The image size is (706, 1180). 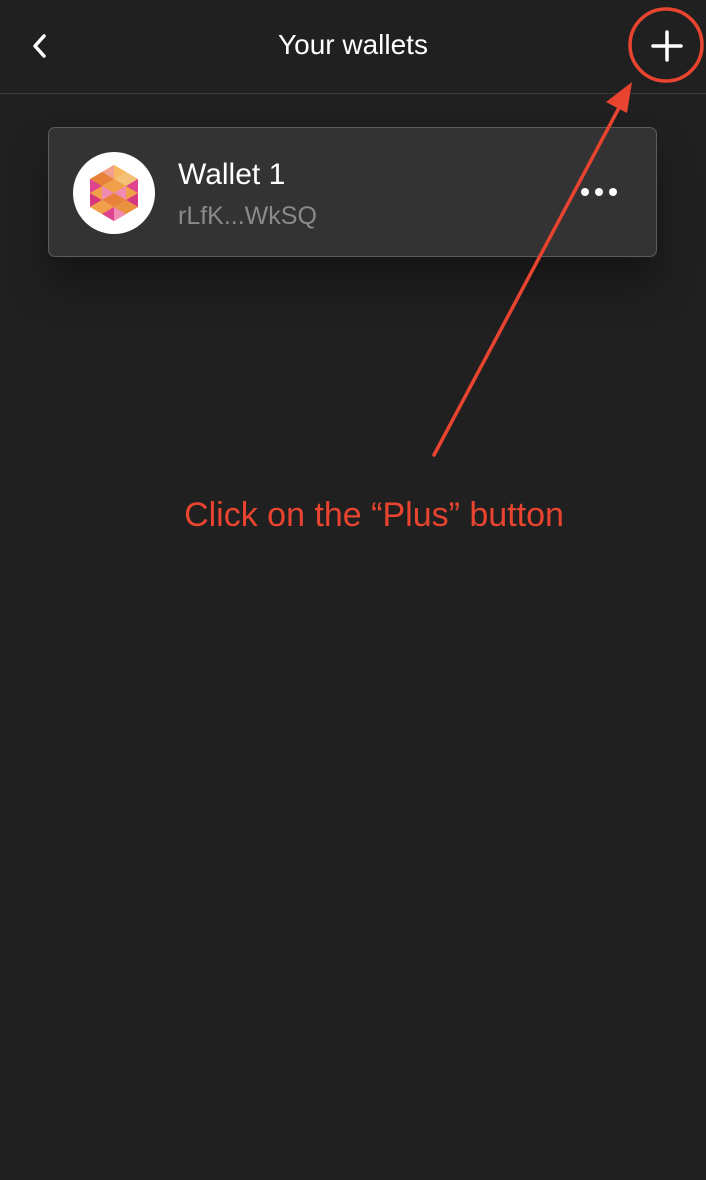 What do you see at coordinates (232, 174) in the screenshot?
I see `wallet-name: Wallet 1` at bounding box center [232, 174].